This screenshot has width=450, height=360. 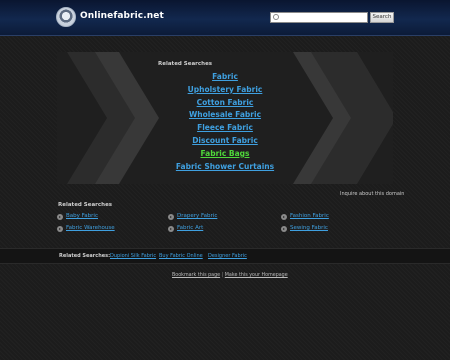 What do you see at coordinates (90, 228) in the screenshot?
I see `related-link-fabric-warehouse: Fabric Warehouse` at bounding box center [90, 228].